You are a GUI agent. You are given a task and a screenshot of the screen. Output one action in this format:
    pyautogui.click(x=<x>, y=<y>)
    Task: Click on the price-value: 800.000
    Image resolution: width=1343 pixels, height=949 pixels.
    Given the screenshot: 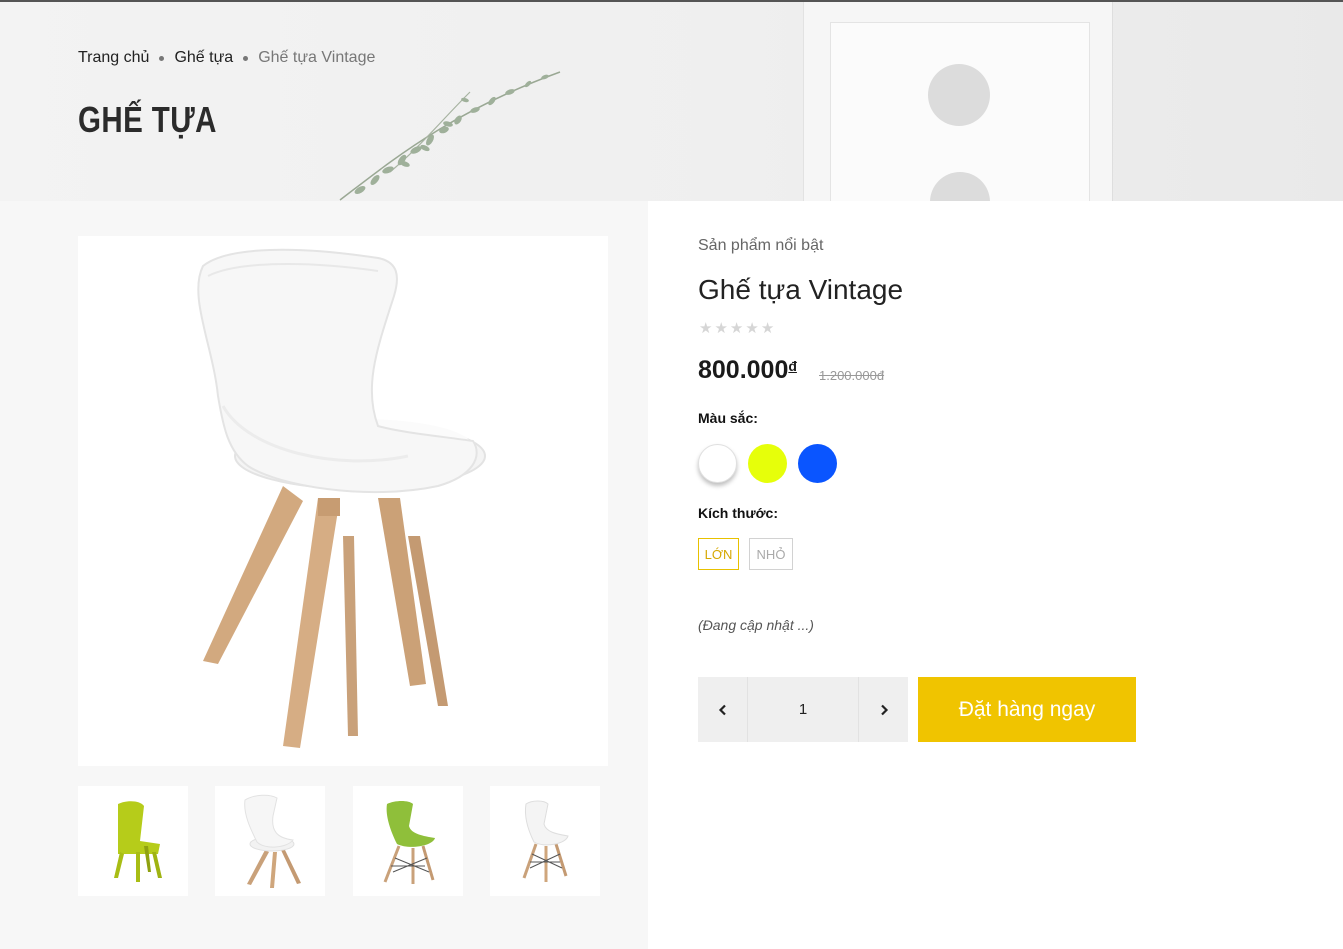 What is the action you would take?
    pyautogui.click(x=743, y=370)
    